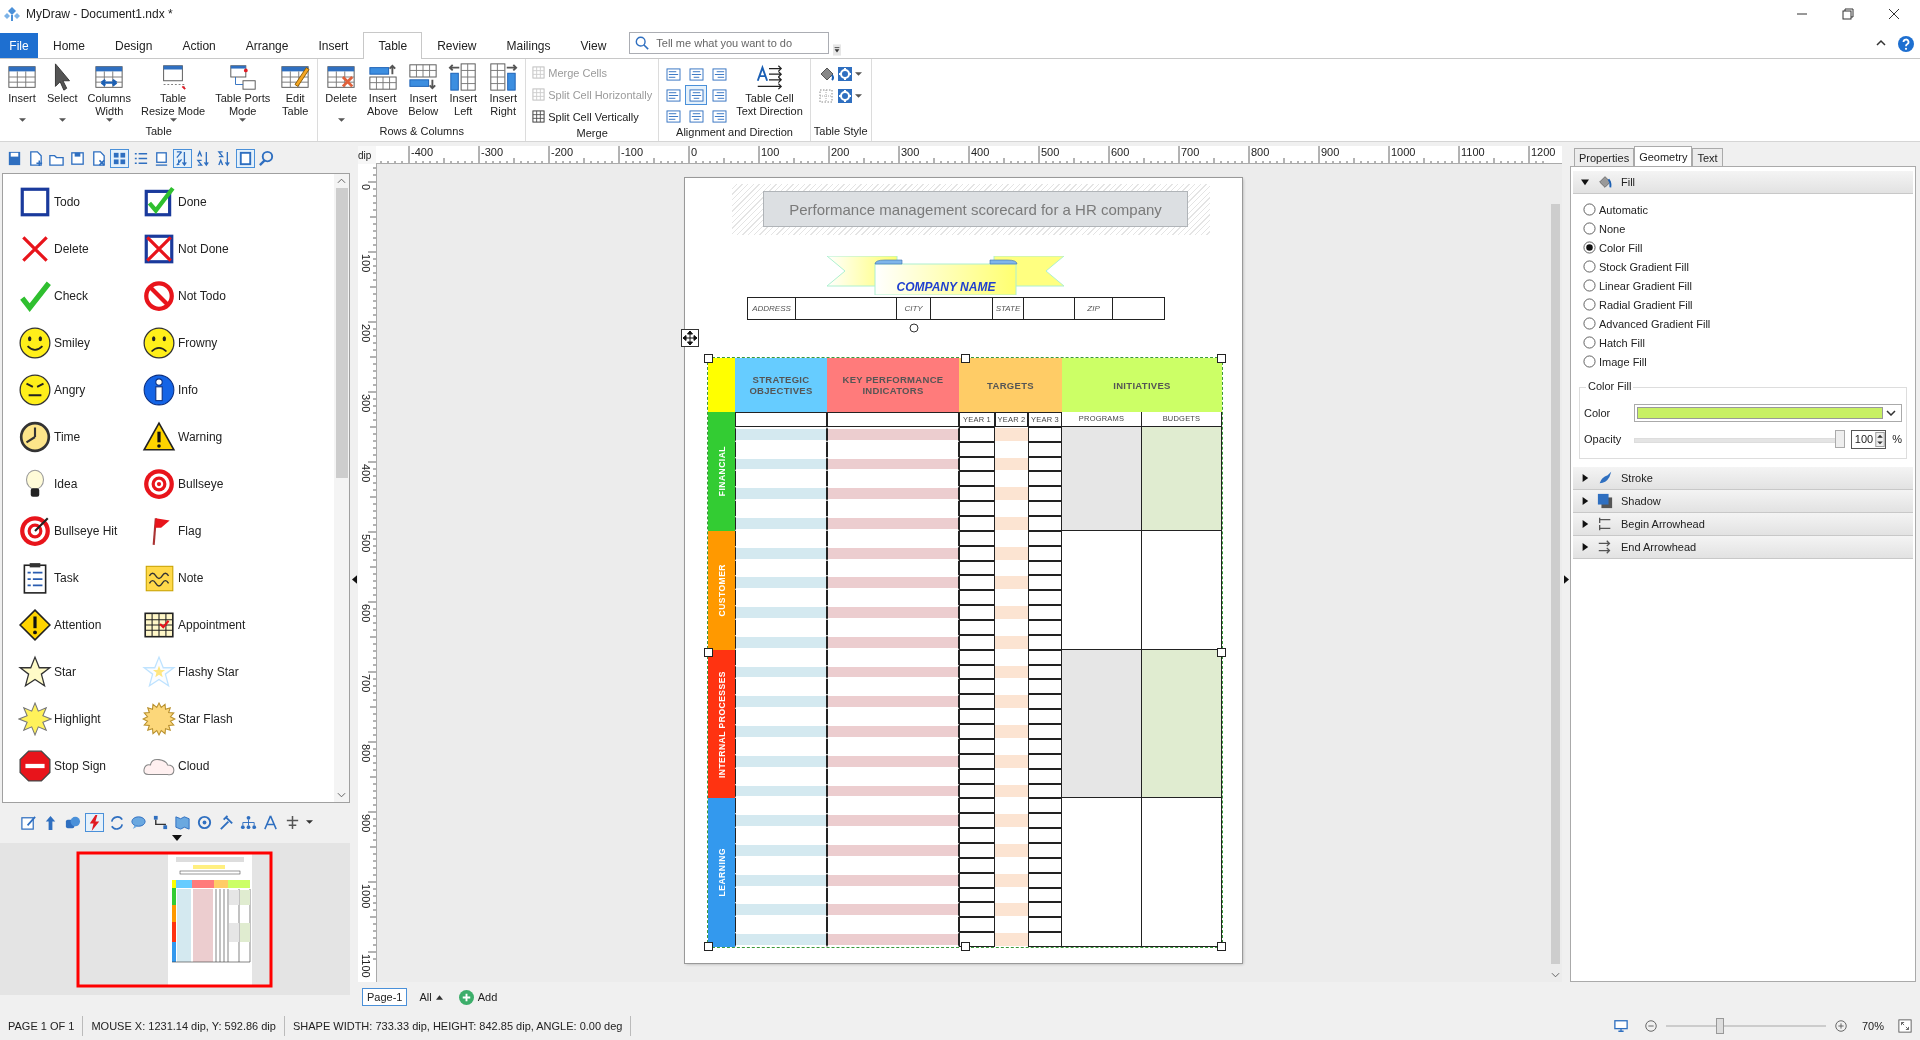  Describe the element at coordinates (80, 671) in the screenshot. I see `shape-item: Star` at that location.